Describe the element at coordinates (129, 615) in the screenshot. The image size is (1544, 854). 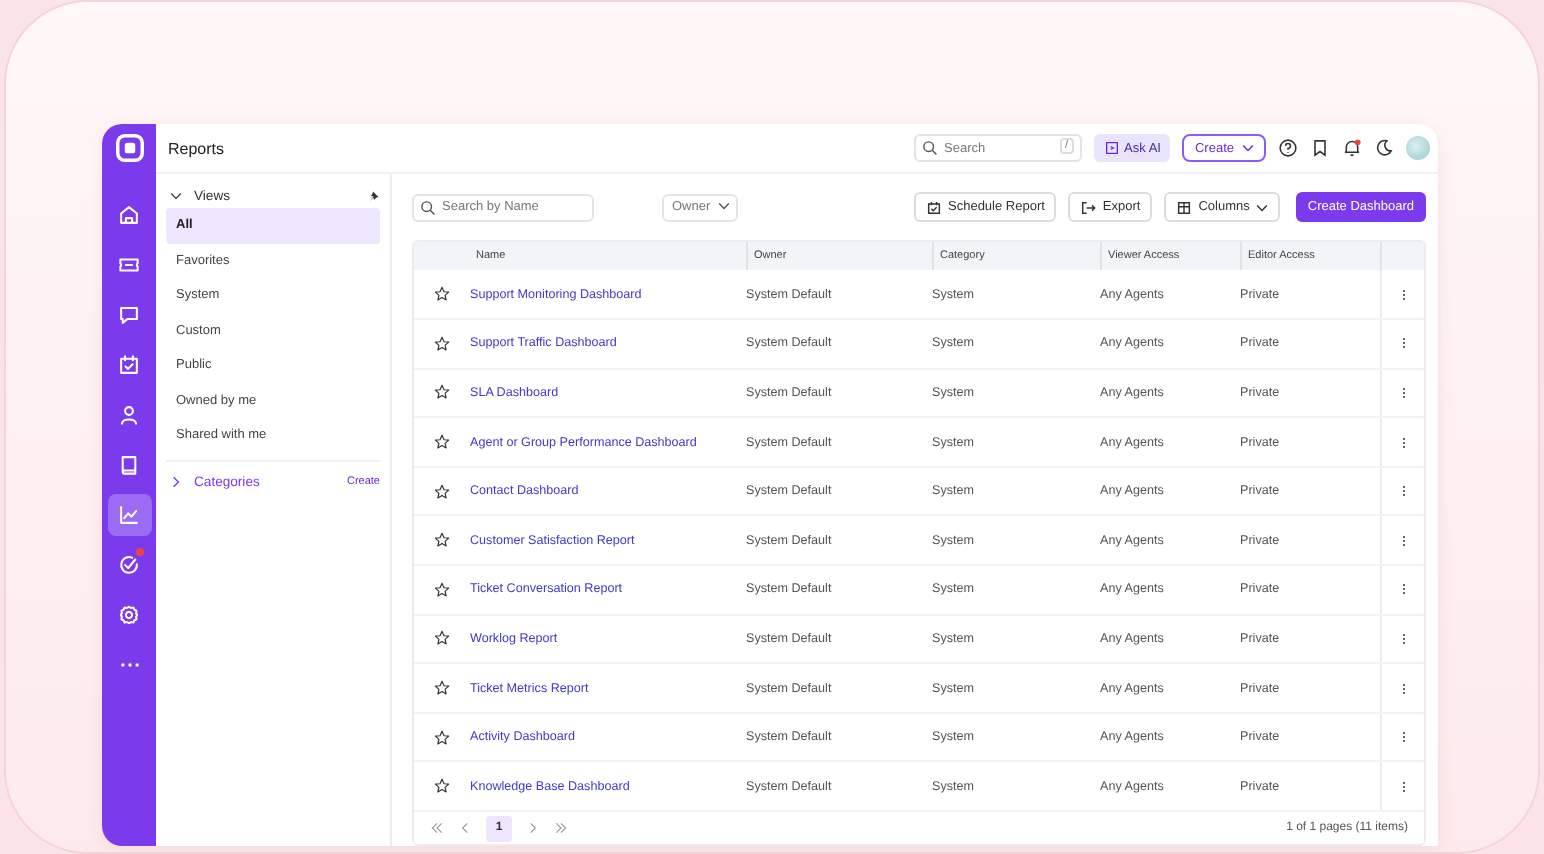
I see `settings-icon` at that location.